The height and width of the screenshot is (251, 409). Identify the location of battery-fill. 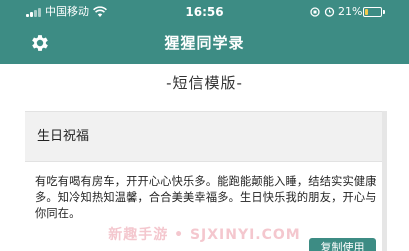
(366, 12).